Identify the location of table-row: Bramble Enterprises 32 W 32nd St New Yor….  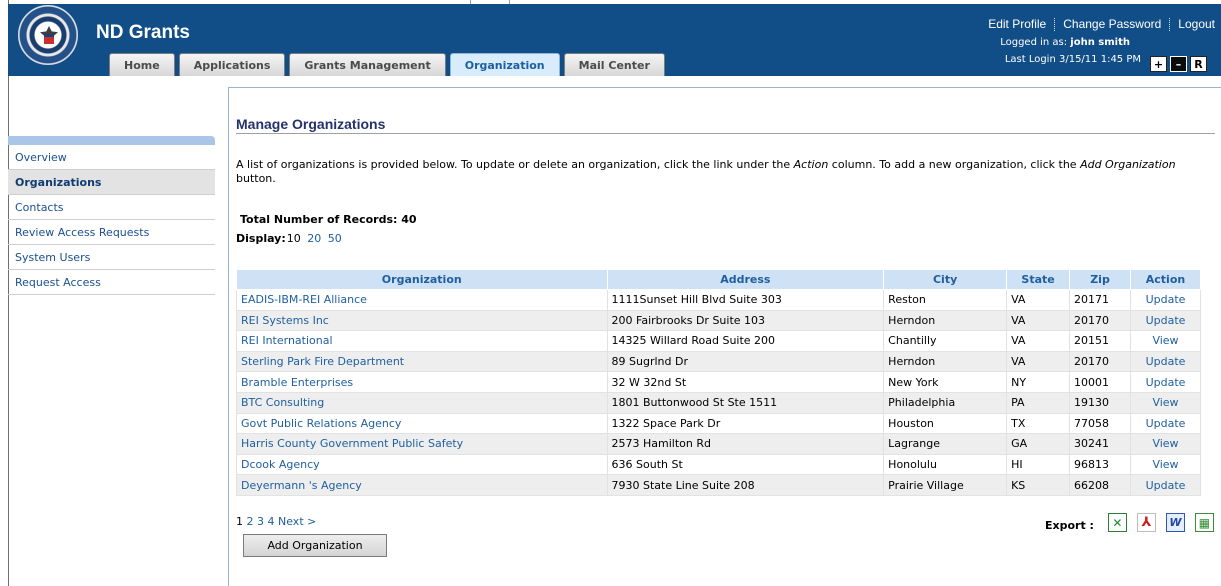
(718, 382).